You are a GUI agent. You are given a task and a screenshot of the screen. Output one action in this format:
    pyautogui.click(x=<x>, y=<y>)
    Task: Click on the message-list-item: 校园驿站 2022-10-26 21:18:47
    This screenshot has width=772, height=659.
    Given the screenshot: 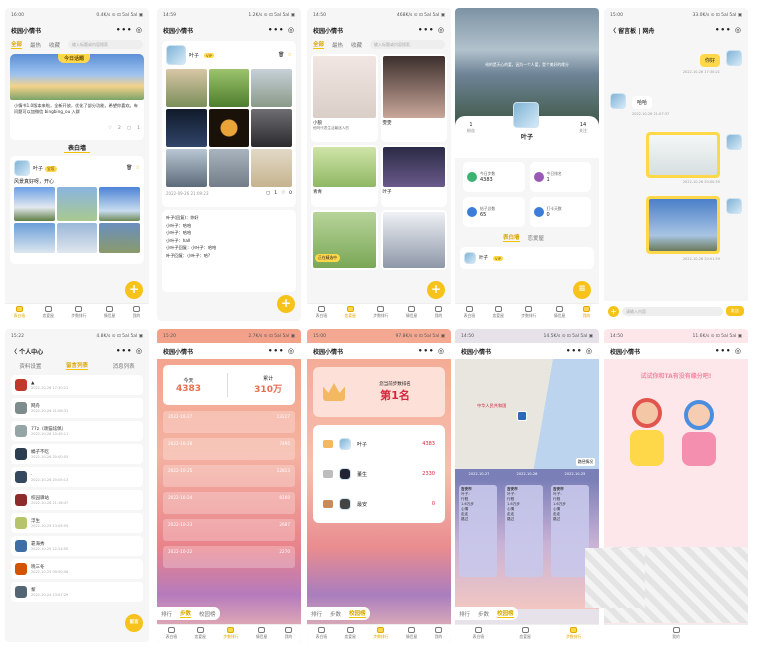 What is the action you would take?
    pyautogui.click(x=77, y=500)
    